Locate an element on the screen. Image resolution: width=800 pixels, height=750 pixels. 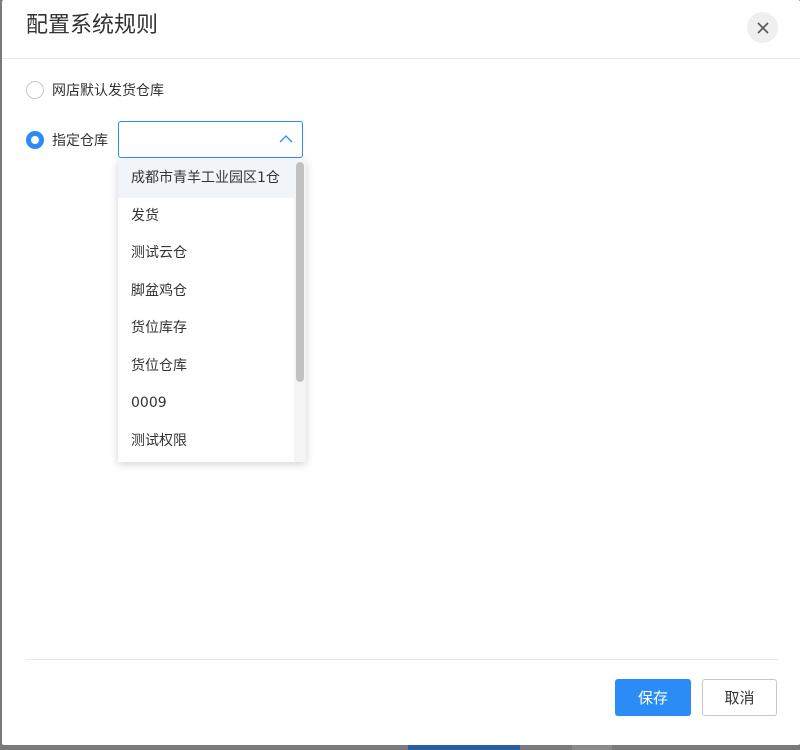
dropdown-scroll-thumb is located at coordinates (300, 272).